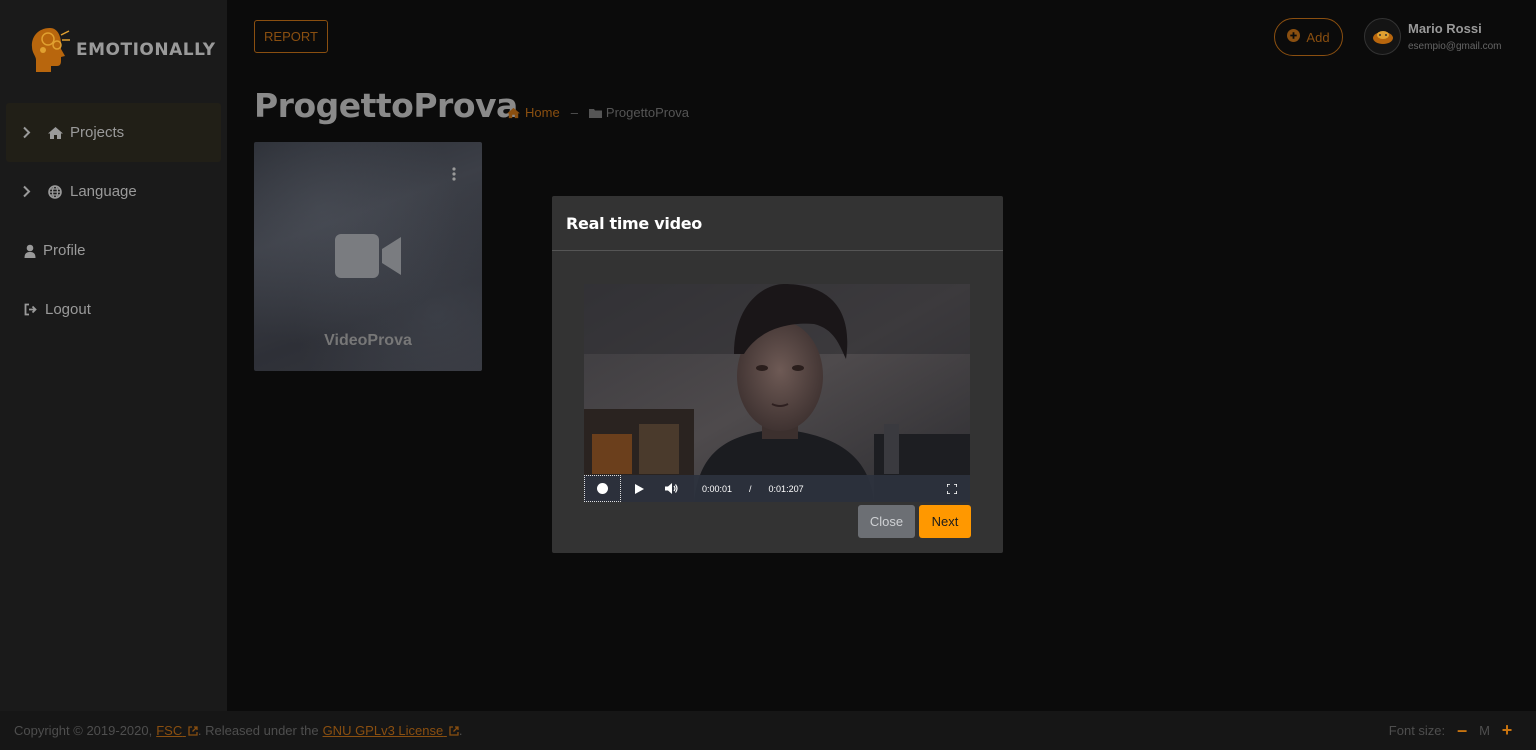 This screenshot has width=1536, height=750. I want to click on sign-out-icon, so click(31, 309).